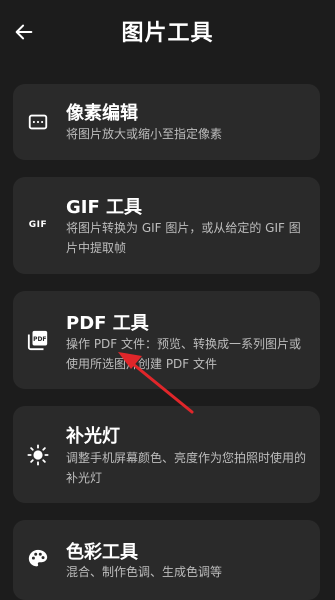  I want to click on tool-card-fill-light: 补光灯 调整手机屏幕颜色、亮度作为您拍照时使用的补光灯, so click(166, 454).